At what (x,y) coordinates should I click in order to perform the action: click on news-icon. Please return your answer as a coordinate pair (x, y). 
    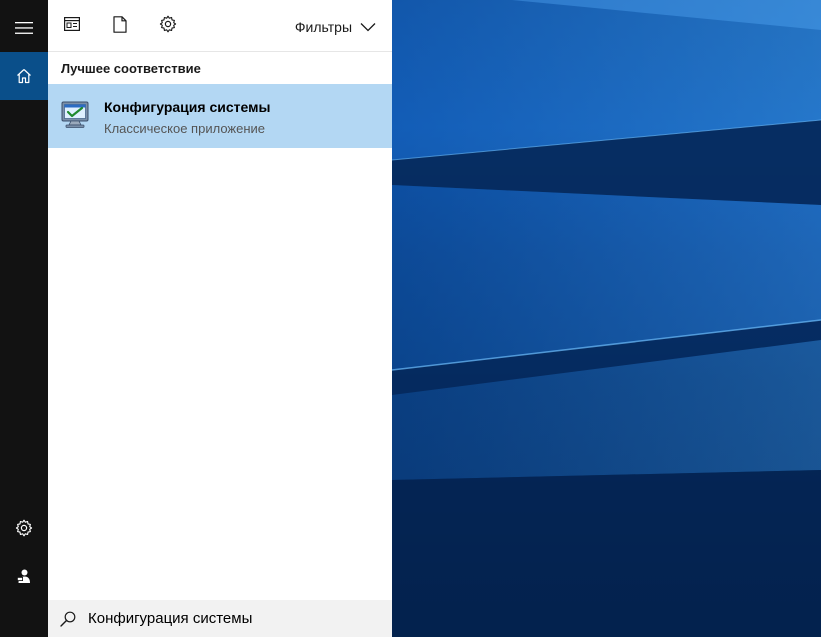
    Looking at the image, I should click on (72, 24).